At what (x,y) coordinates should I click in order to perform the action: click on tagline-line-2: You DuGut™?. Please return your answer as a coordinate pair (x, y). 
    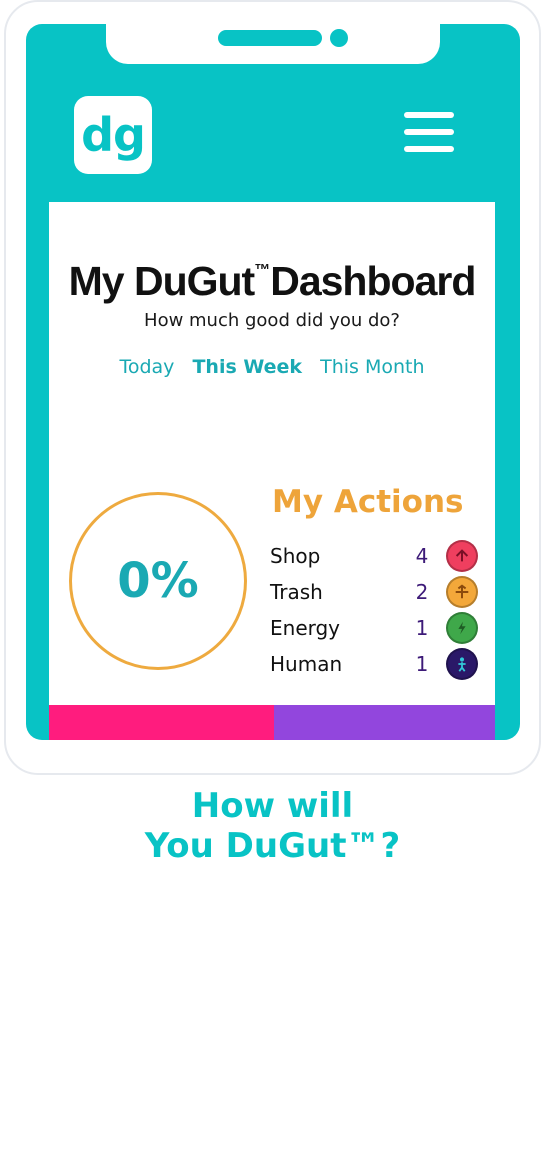
    Looking at the image, I should click on (272, 846).